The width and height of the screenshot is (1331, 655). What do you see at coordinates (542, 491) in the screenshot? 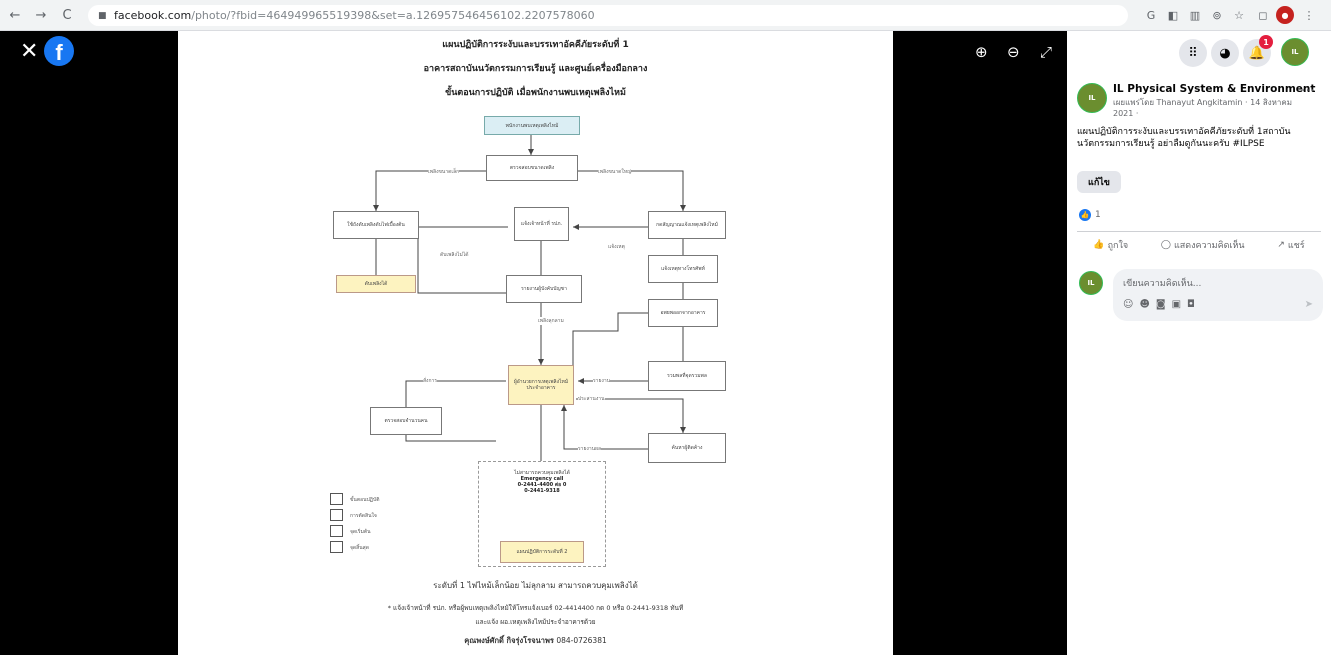
I see `emergency-number-2: 0-2441-9318` at bounding box center [542, 491].